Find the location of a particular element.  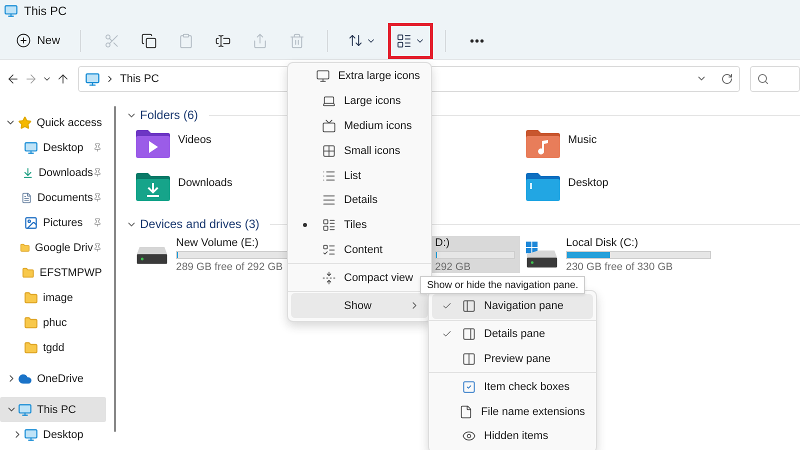

sort-arrows-icon is located at coordinates (356, 40).